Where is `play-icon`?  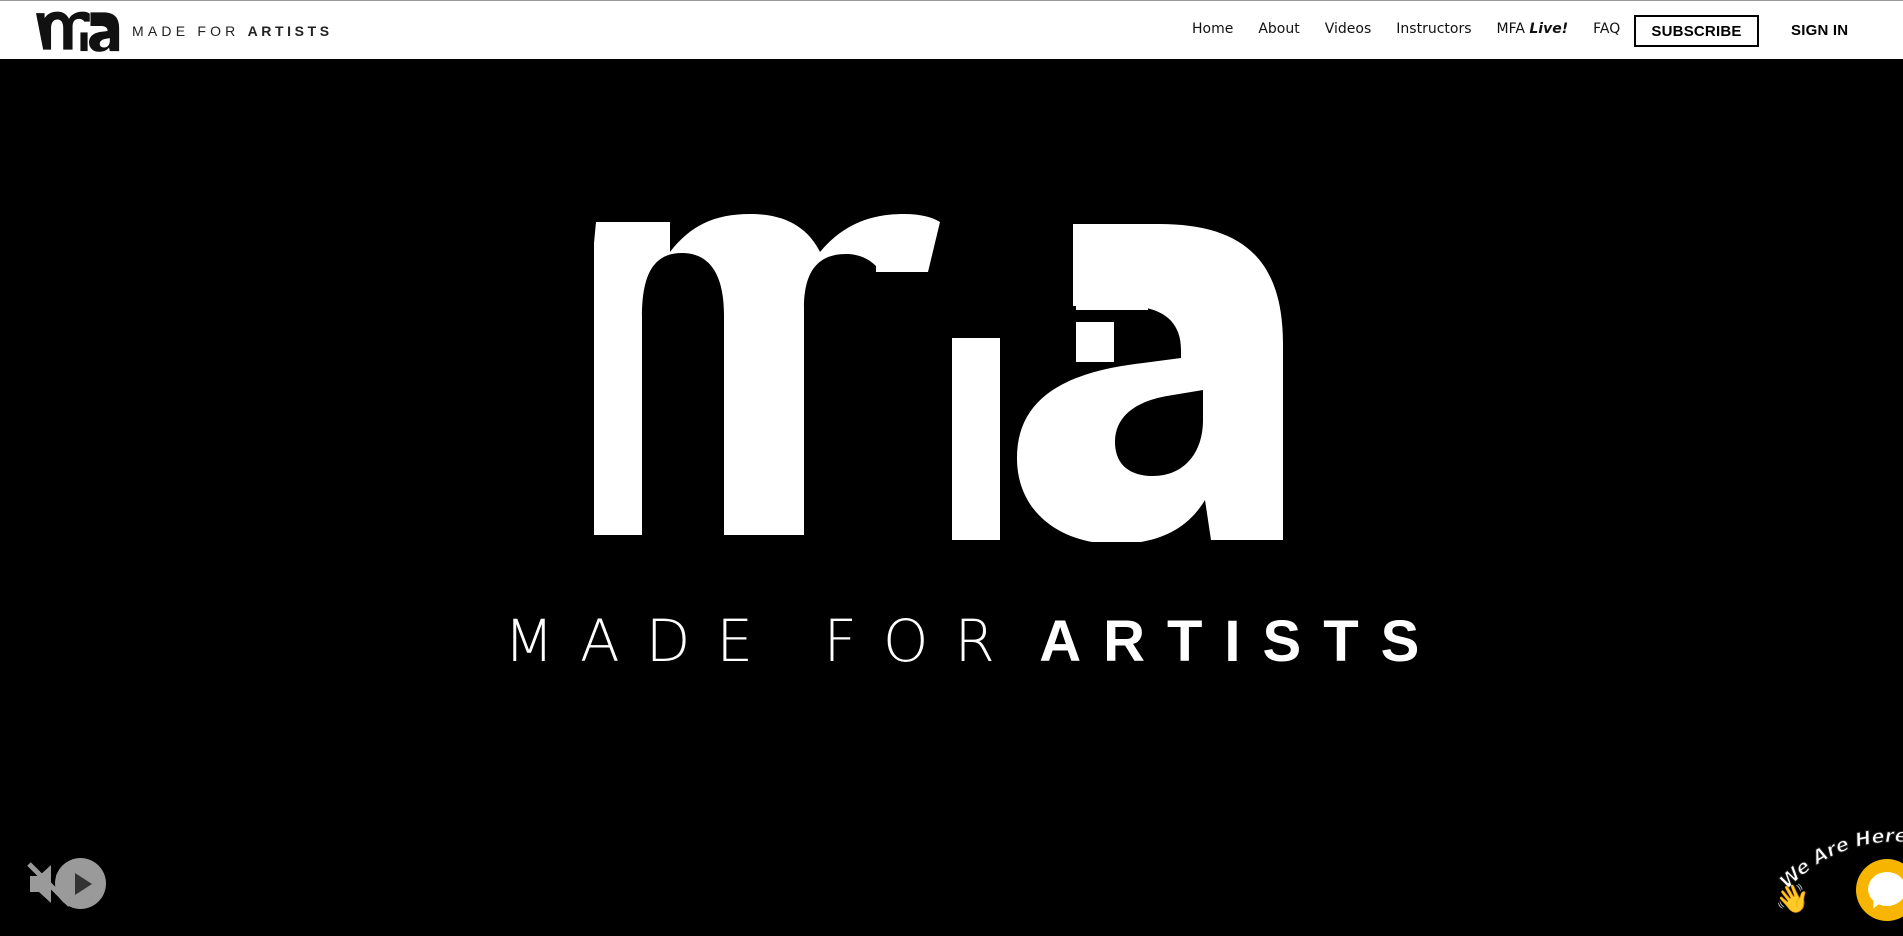
play-icon is located at coordinates (80, 883).